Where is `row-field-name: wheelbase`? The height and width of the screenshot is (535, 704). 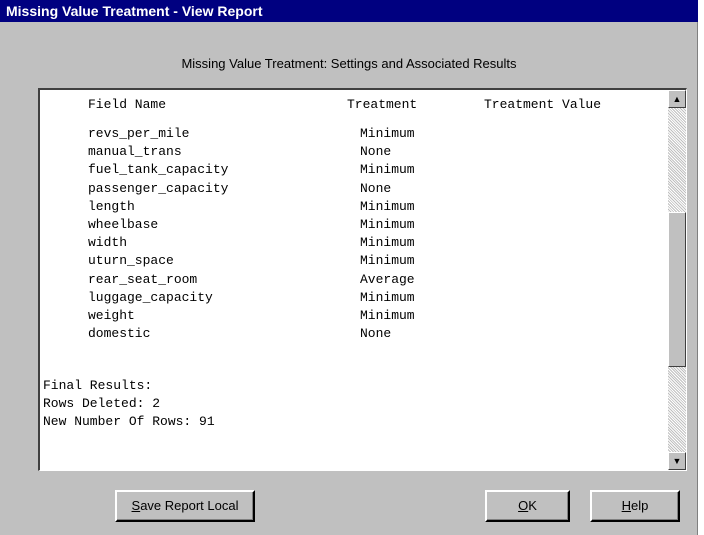 row-field-name: wheelbase is located at coordinates (123, 224).